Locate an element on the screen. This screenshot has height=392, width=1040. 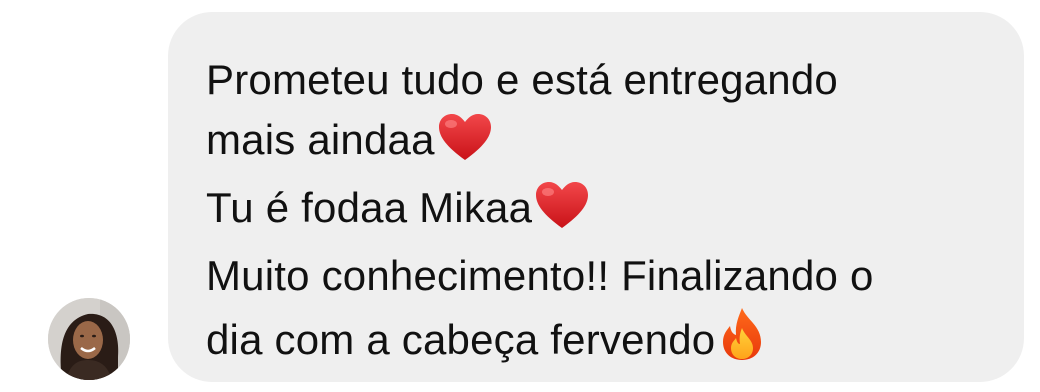
message-line: Prometeu tudo e está entregando is located at coordinates (522, 79).